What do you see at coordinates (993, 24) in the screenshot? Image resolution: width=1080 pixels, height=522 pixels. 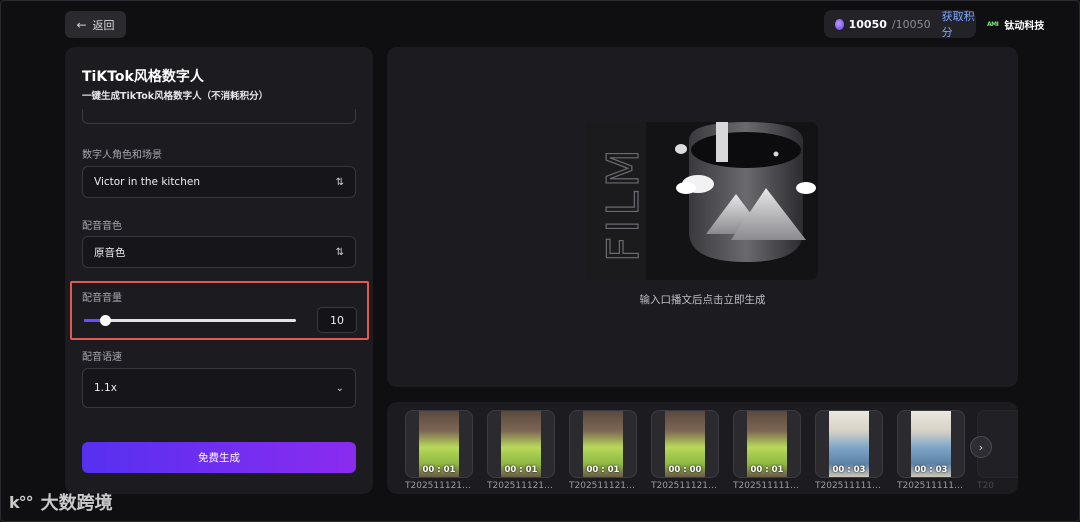 I see `brand-logo-icon: AMI` at bounding box center [993, 24].